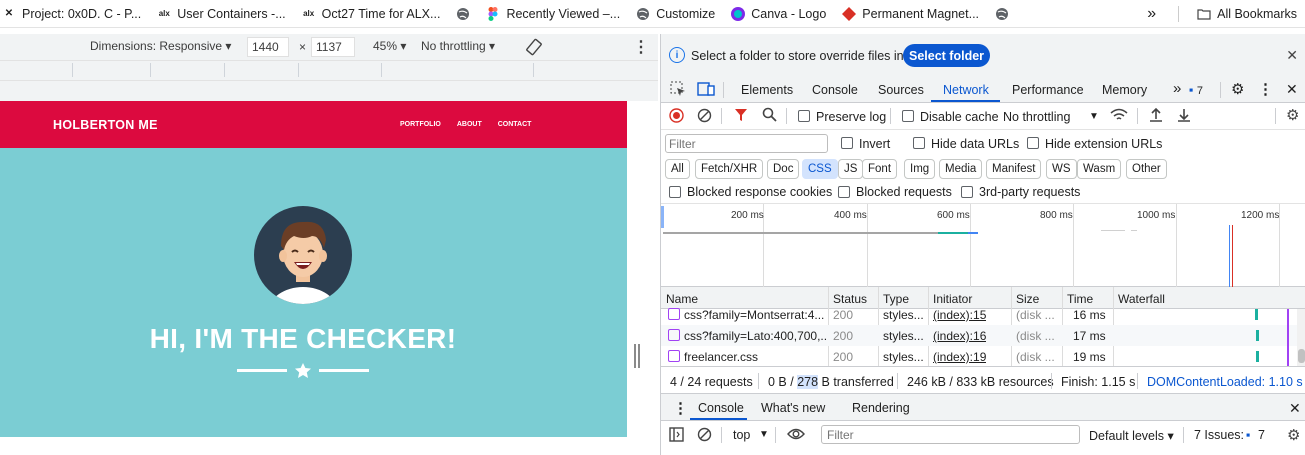 This screenshot has width=1305, height=455. I want to click on dom-content-loaded-marker, so click(1229, 256).